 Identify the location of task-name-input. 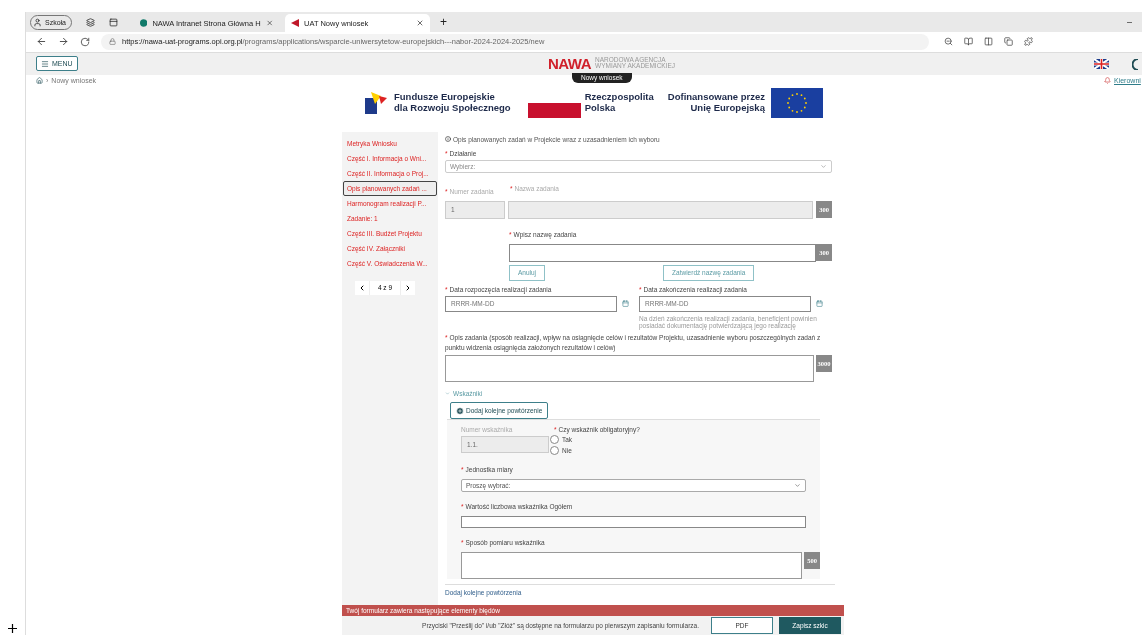
(662, 252).